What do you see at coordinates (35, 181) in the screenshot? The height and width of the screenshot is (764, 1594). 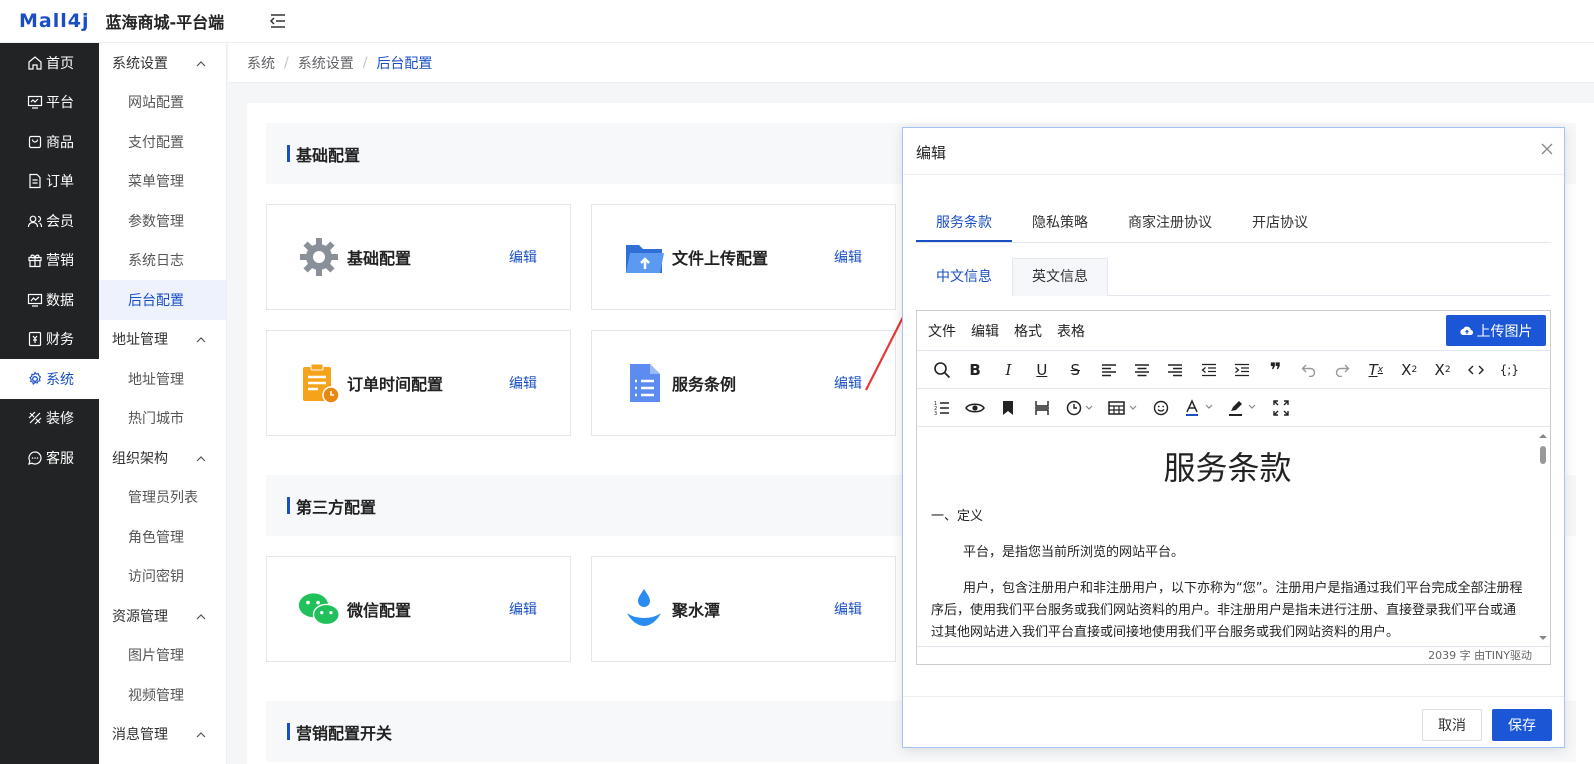 I see `order-icon` at bounding box center [35, 181].